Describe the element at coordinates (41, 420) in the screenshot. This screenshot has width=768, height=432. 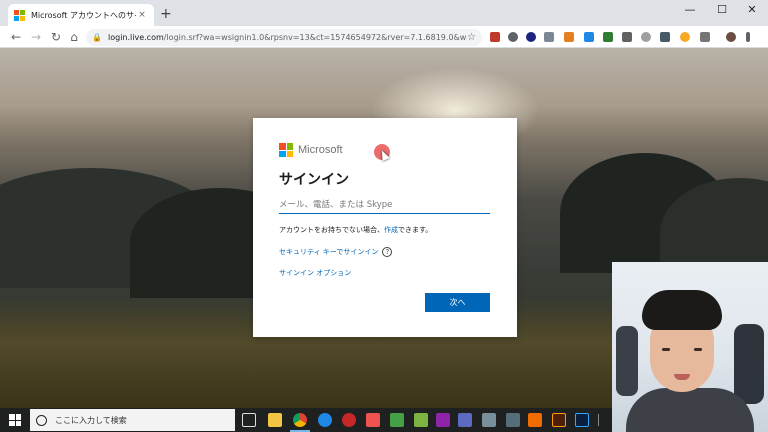
I see `search-icon` at that location.